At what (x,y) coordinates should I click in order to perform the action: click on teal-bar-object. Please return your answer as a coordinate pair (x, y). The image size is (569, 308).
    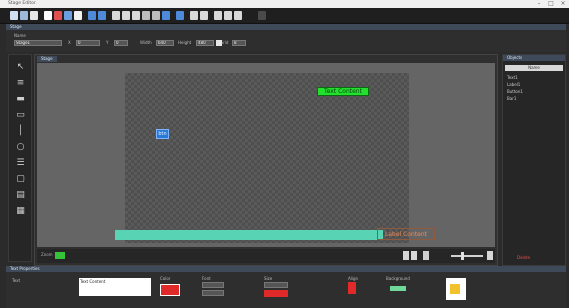
    Looking at the image, I should click on (249, 235).